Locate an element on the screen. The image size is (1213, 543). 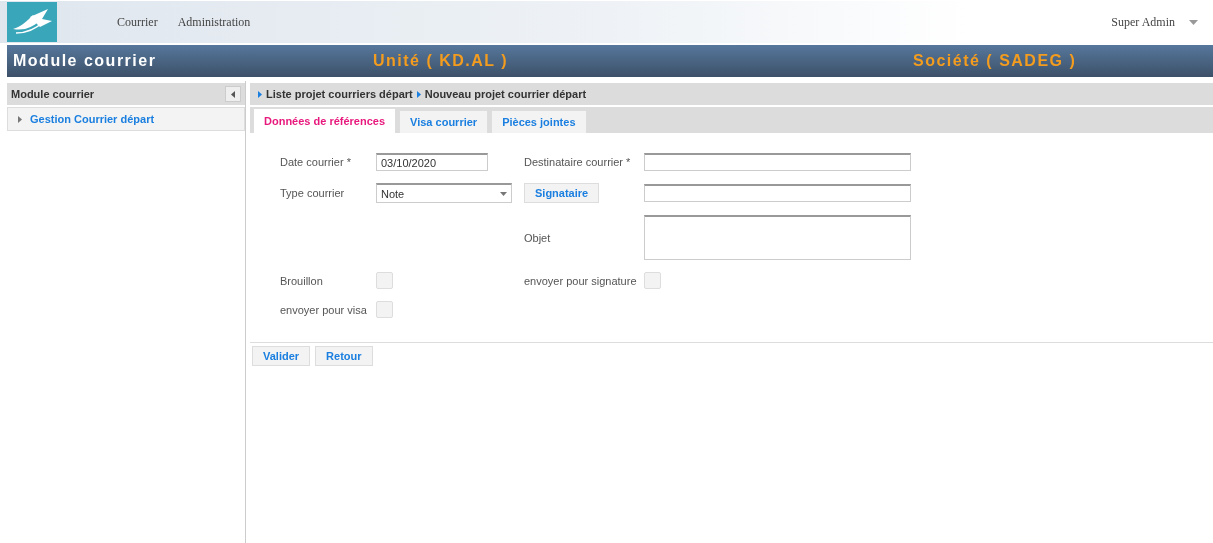
field-label: Destinataire courrier * is located at coordinates (578, 162).